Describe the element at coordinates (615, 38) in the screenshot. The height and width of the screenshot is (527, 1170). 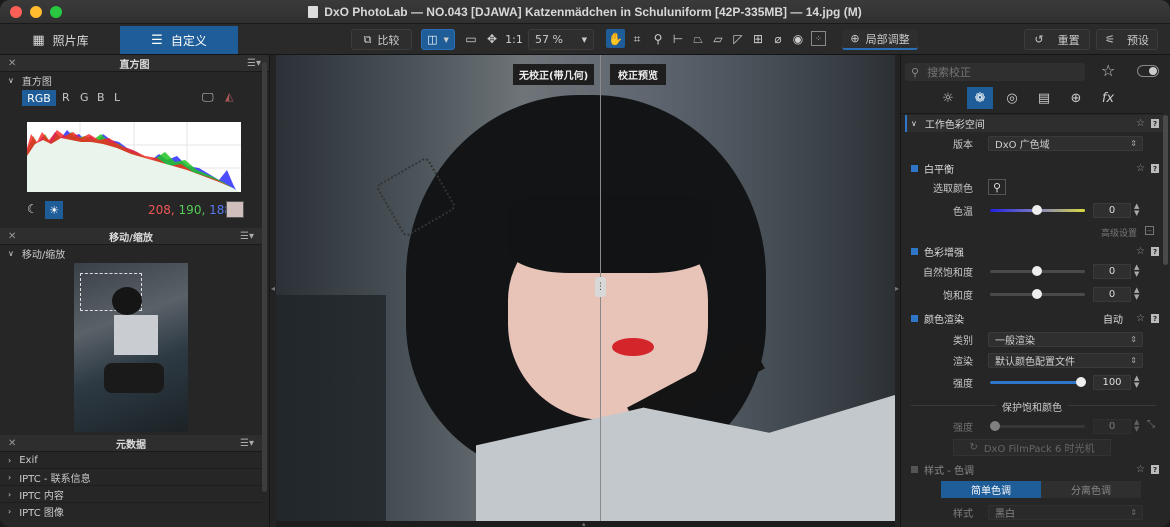
I see `hand-tool-icon: ✋` at that location.